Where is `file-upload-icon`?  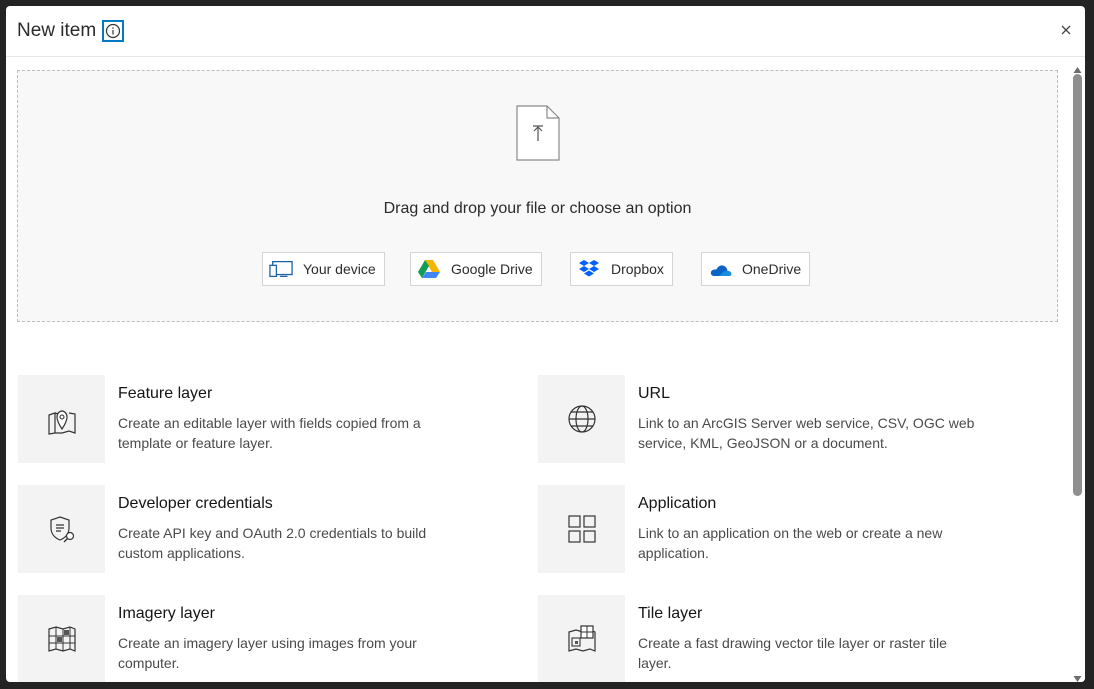 file-upload-icon is located at coordinates (538, 135).